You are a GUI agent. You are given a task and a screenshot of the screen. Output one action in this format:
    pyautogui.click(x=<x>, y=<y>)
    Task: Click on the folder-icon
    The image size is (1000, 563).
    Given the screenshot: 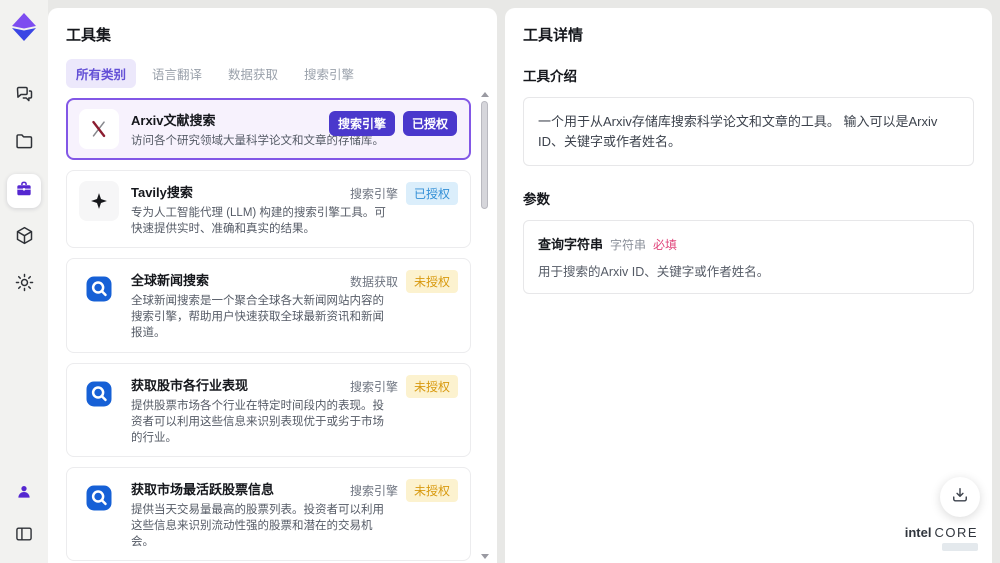 What is the action you would take?
    pyautogui.click(x=24, y=144)
    